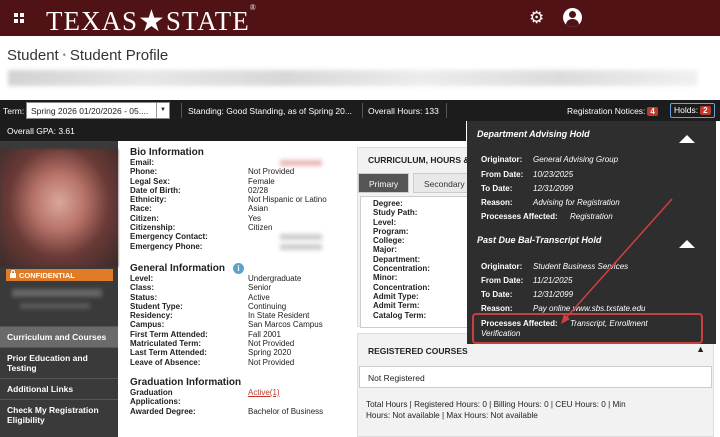 This screenshot has width=720, height=437. I want to click on general-row: Residency: In State Resident, so click(241, 315).